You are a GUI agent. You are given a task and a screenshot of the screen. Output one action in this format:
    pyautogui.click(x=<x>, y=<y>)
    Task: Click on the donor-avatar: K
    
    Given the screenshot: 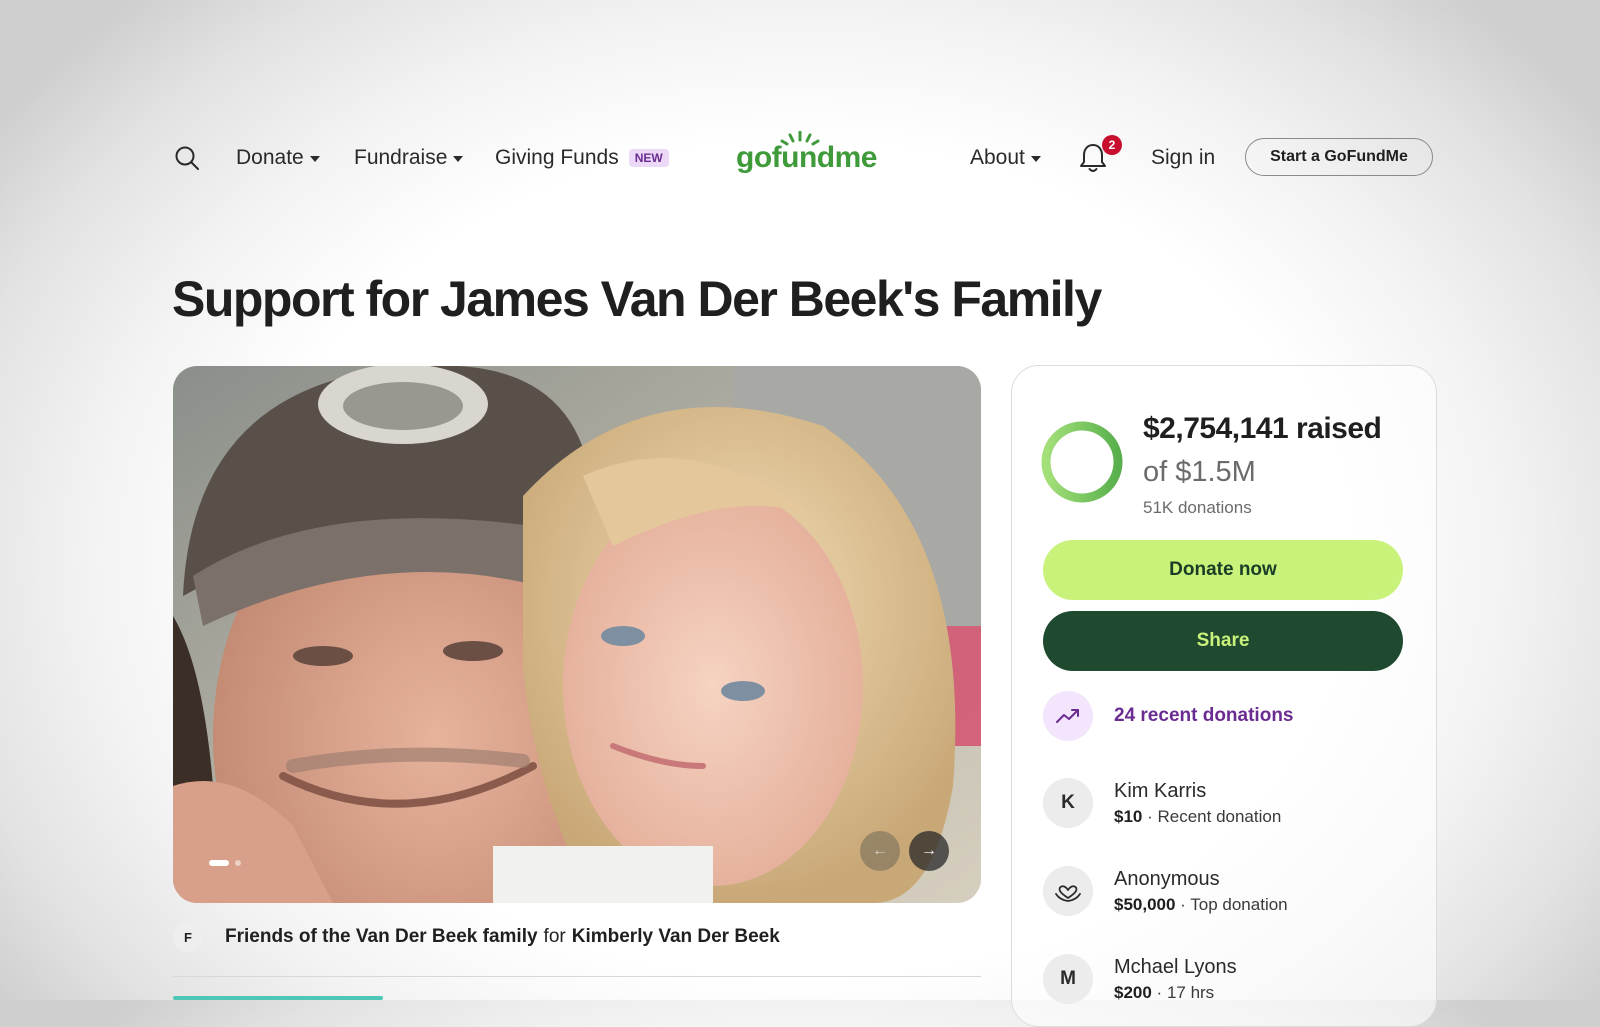 What is the action you would take?
    pyautogui.click(x=1068, y=803)
    